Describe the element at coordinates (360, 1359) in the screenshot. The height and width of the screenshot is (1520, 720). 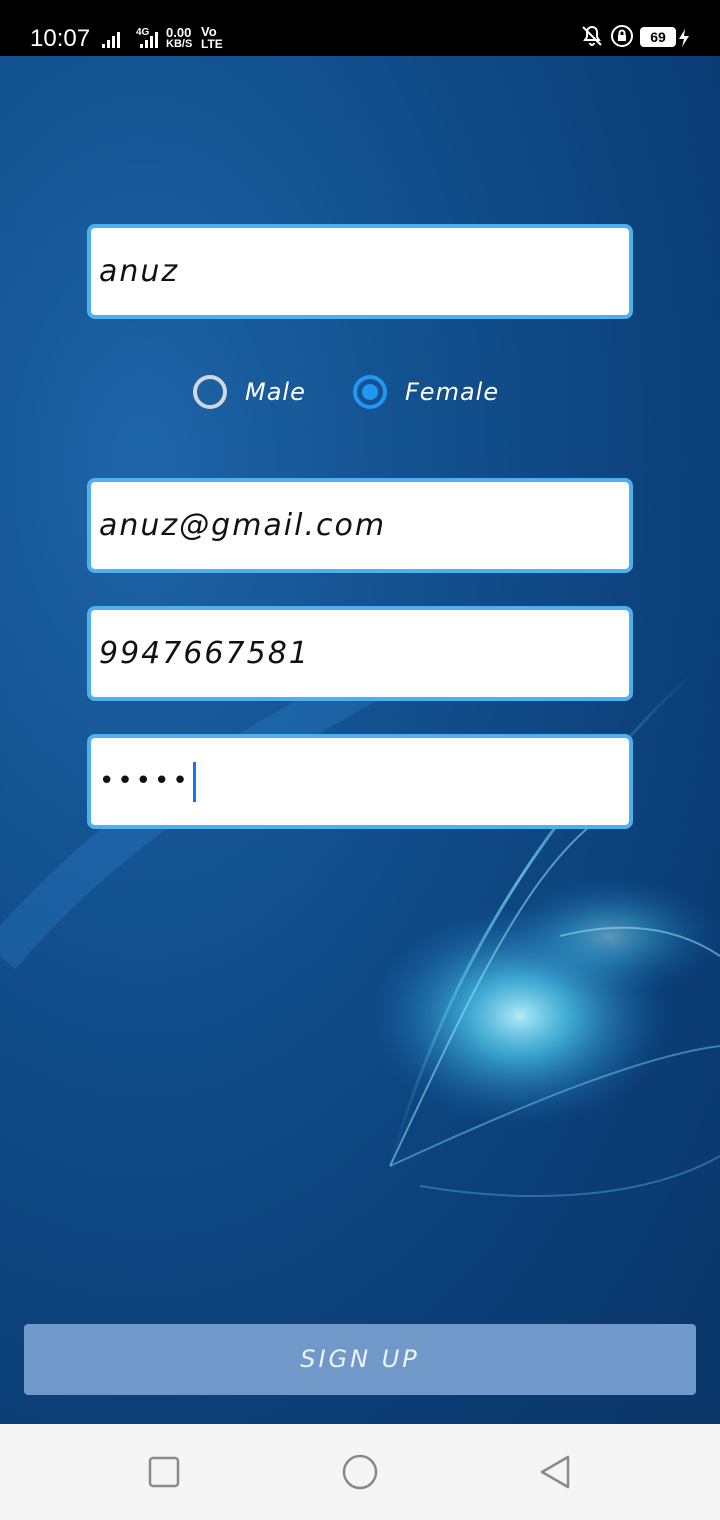
I see `signup-button: SIGN UP` at that location.